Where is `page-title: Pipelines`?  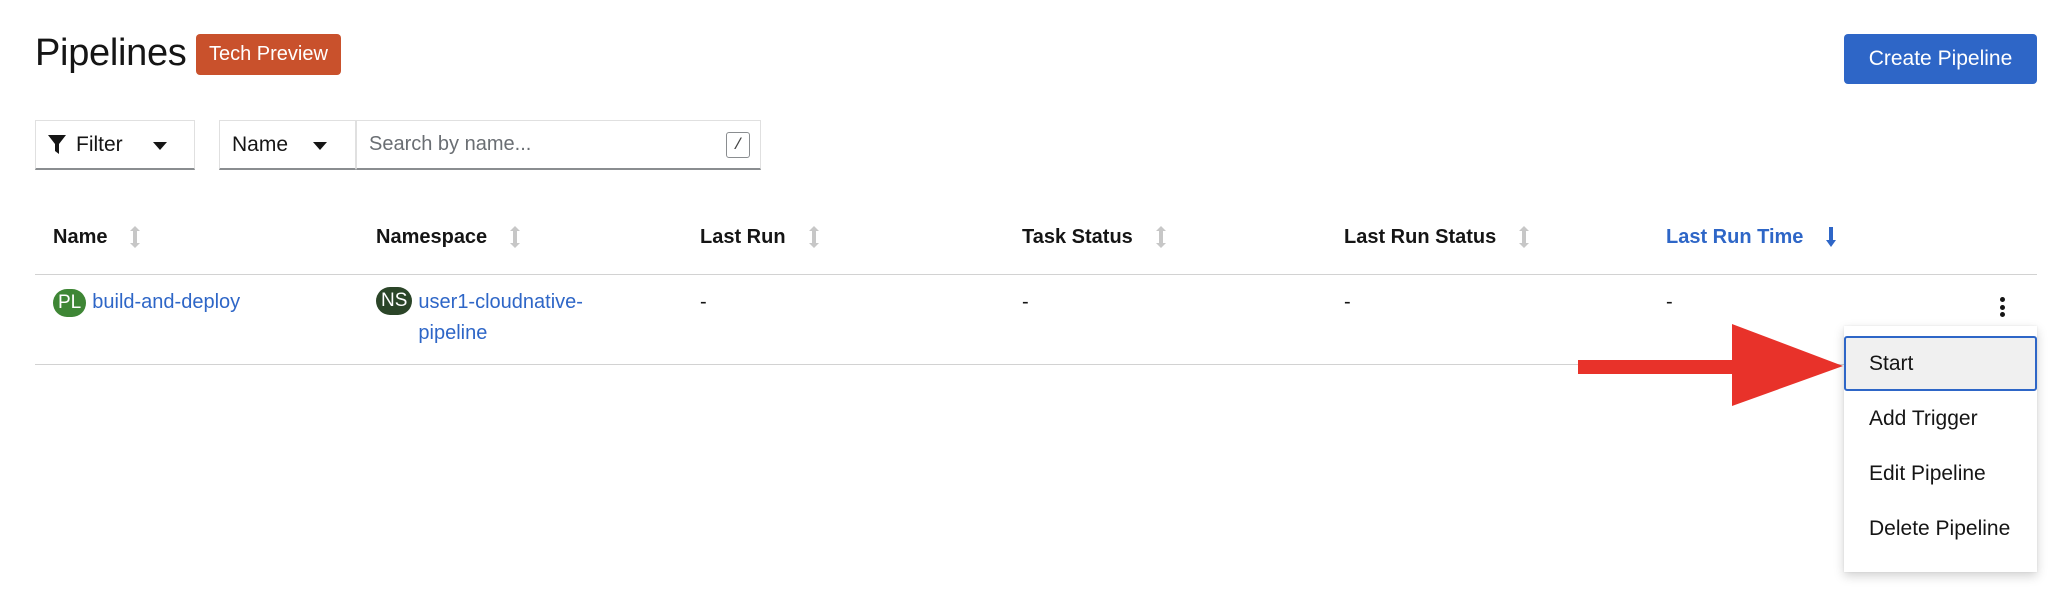
page-title: Pipelines is located at coordinates (111, 53).